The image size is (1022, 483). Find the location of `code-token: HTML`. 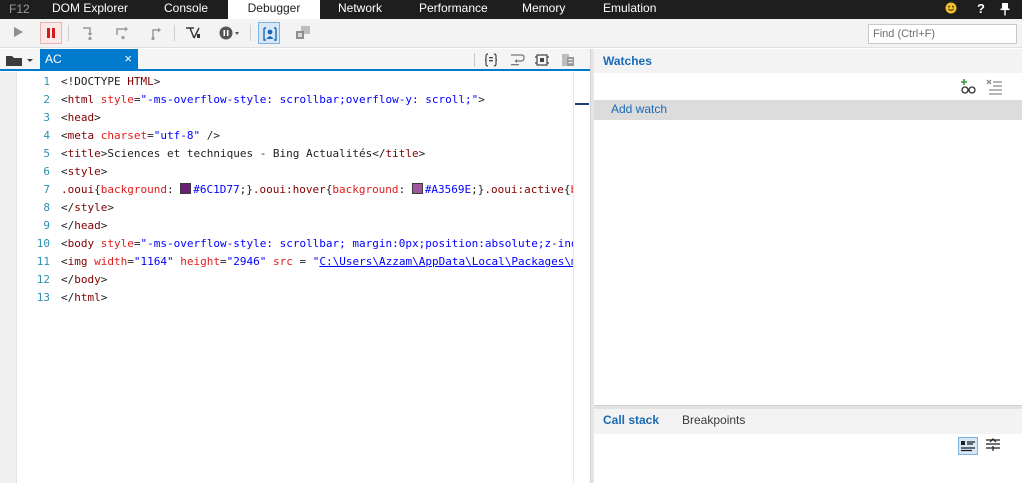

code-token: HTML is located at coordinates (140, 81).